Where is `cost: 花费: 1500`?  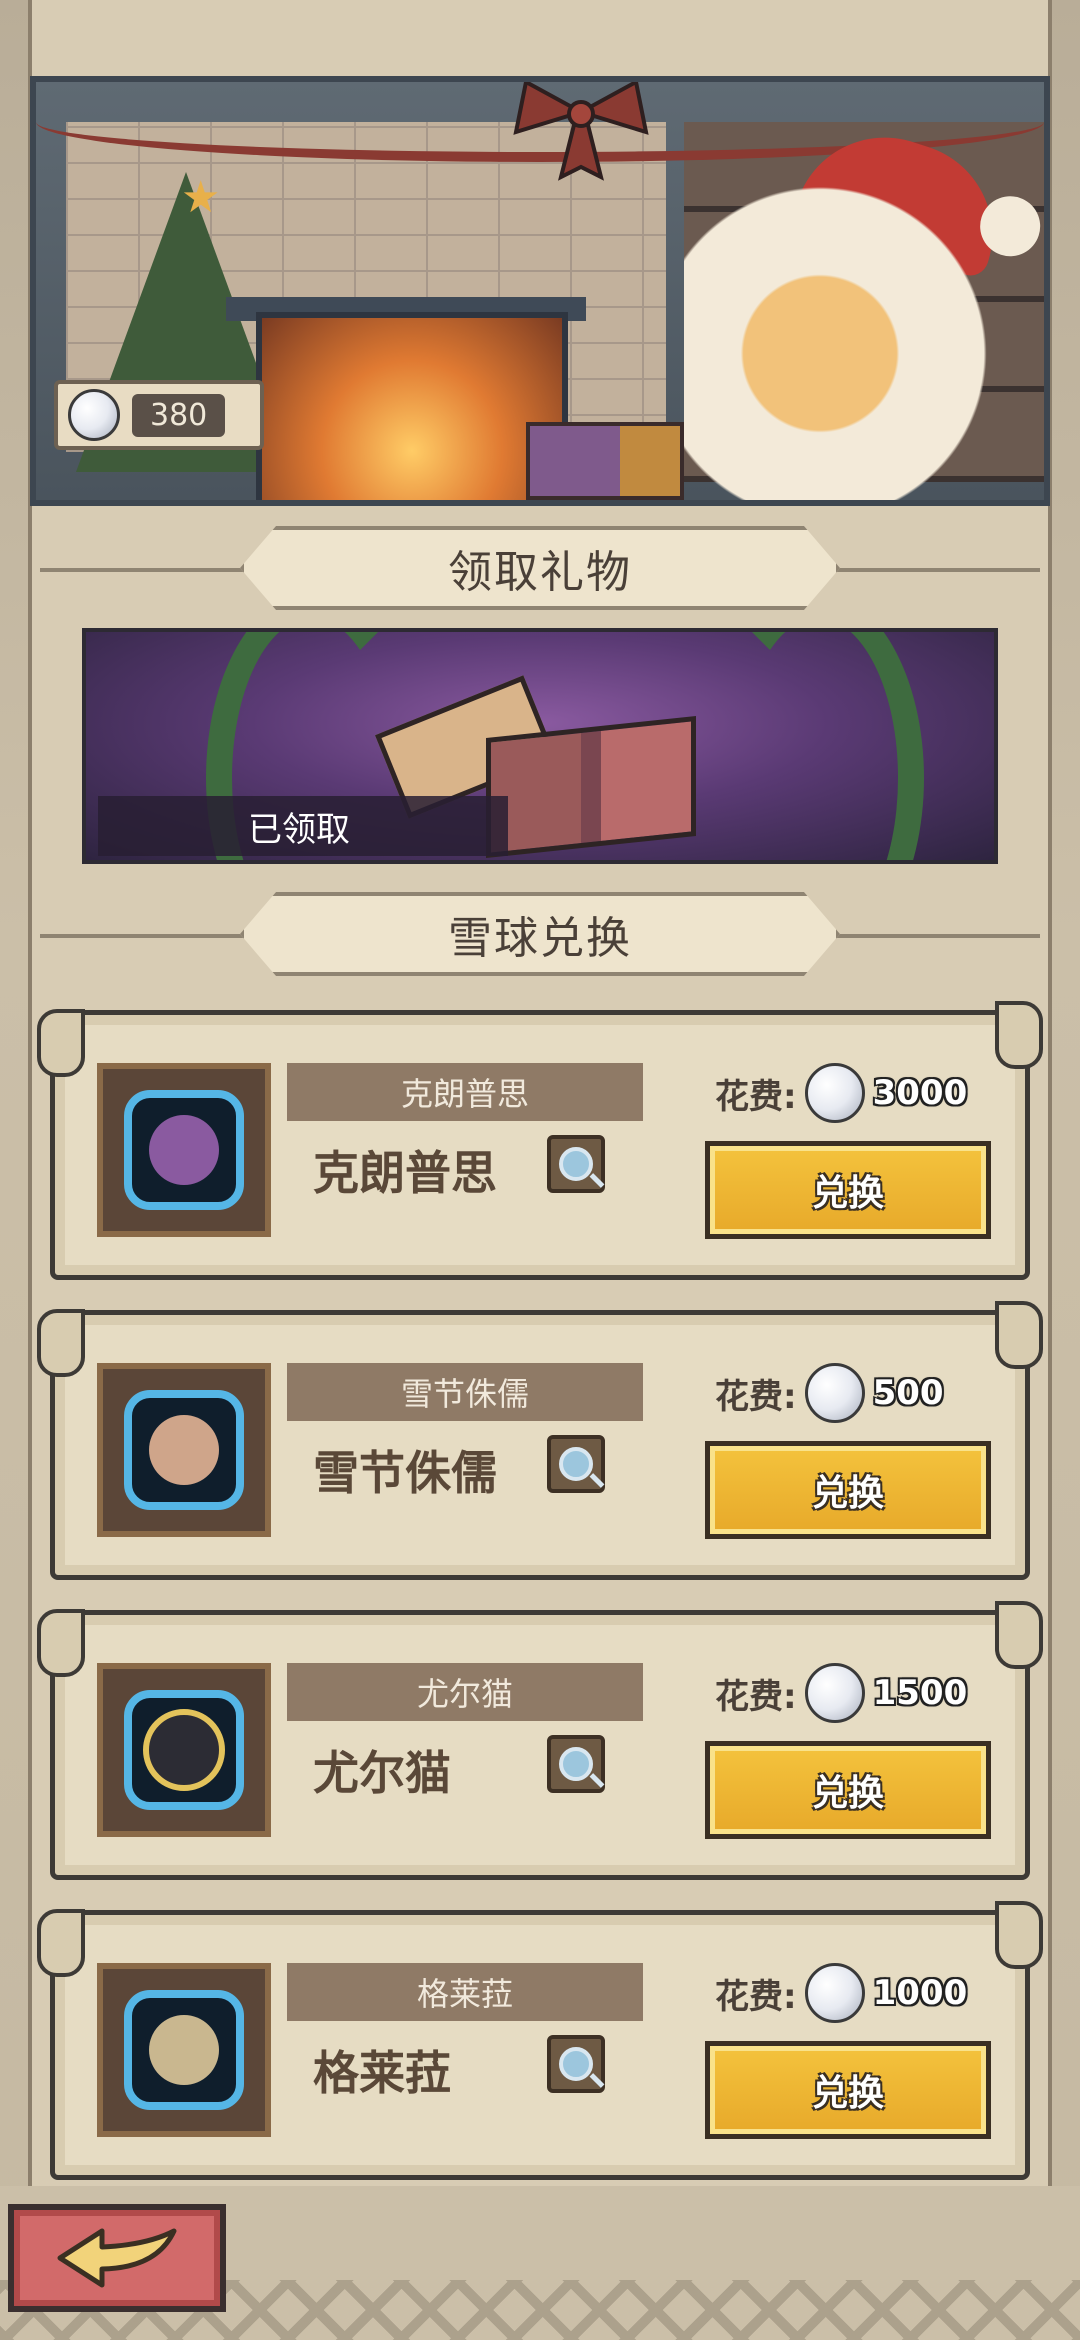 cost: 花费: 1500 is located at coordinates (841, 1693).